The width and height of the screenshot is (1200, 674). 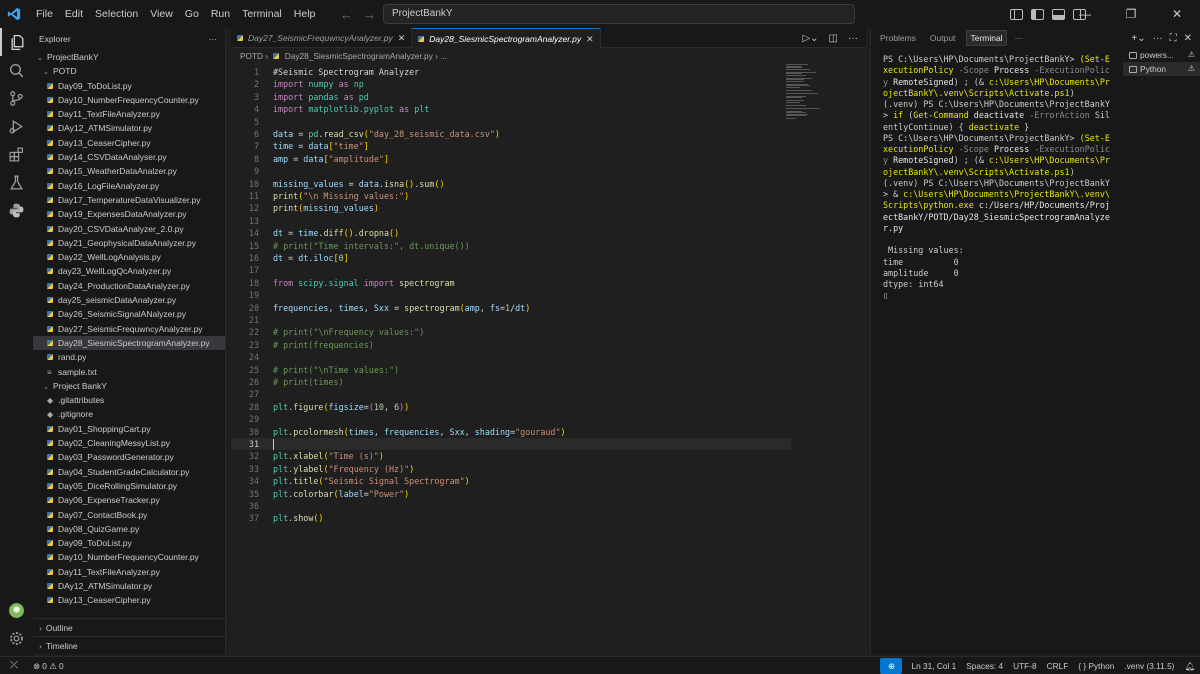 I want to click on forward-arrow-icon: →, so click(x=369, y=14).